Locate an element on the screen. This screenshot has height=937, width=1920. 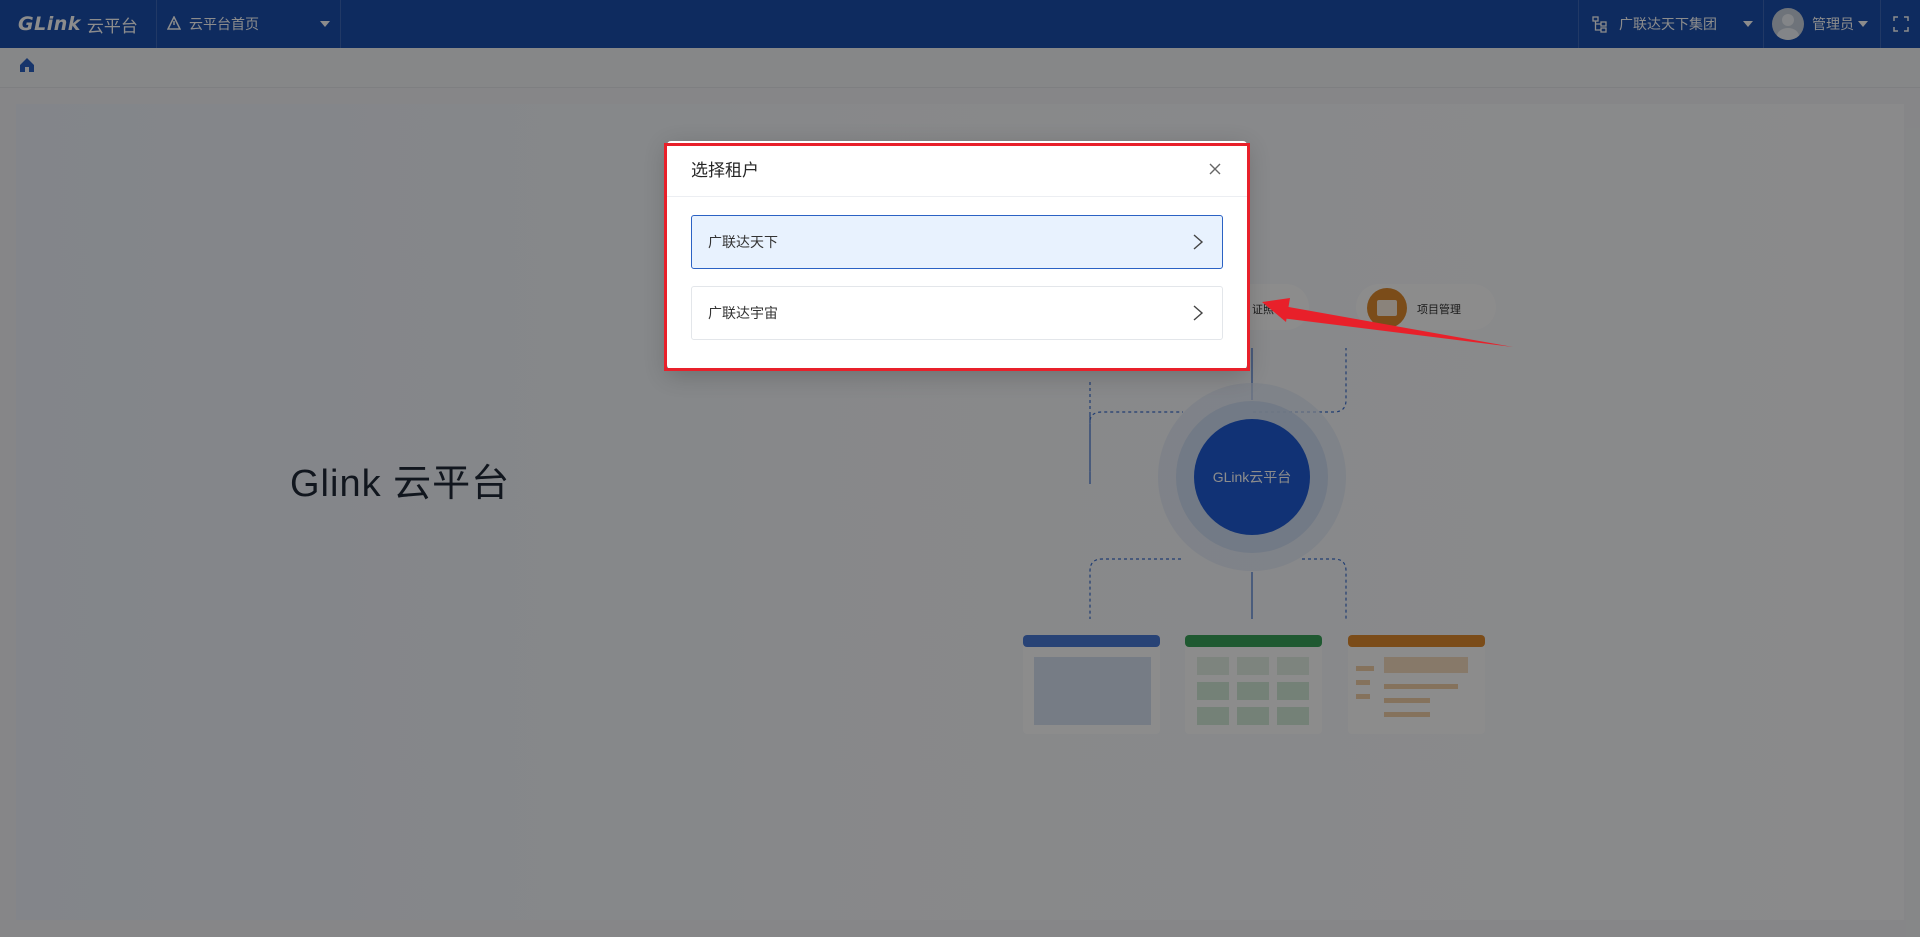
tenant-item-guanglianda-tianxia: 广联达天下 is located at coordinates (957, 242).